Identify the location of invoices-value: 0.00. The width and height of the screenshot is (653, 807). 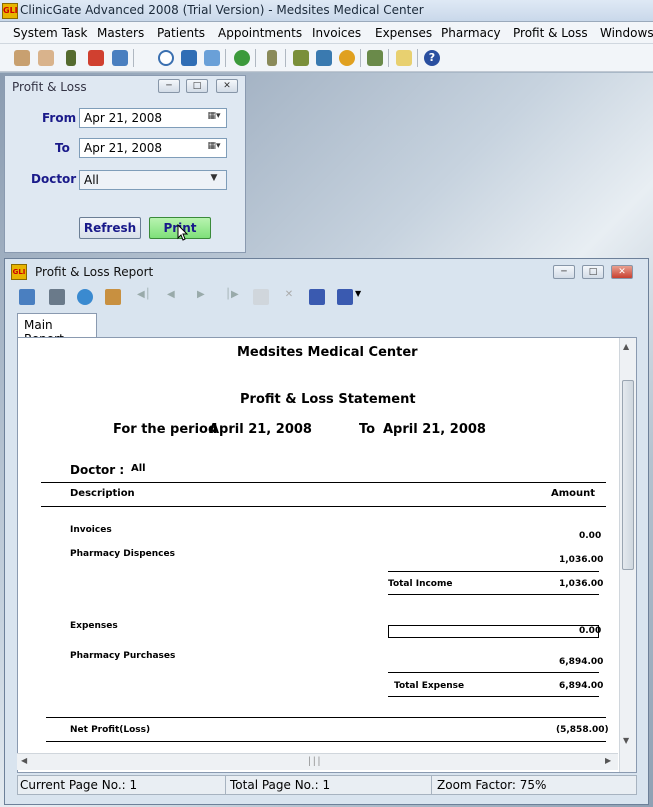
(590, 536).